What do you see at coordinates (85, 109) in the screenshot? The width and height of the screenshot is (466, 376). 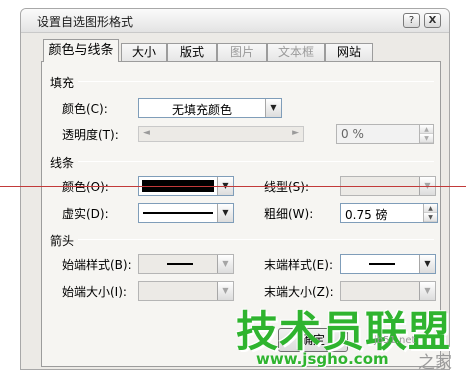 I see `fill-color-label: 颜色(C):` at bounding box center [85, 109].